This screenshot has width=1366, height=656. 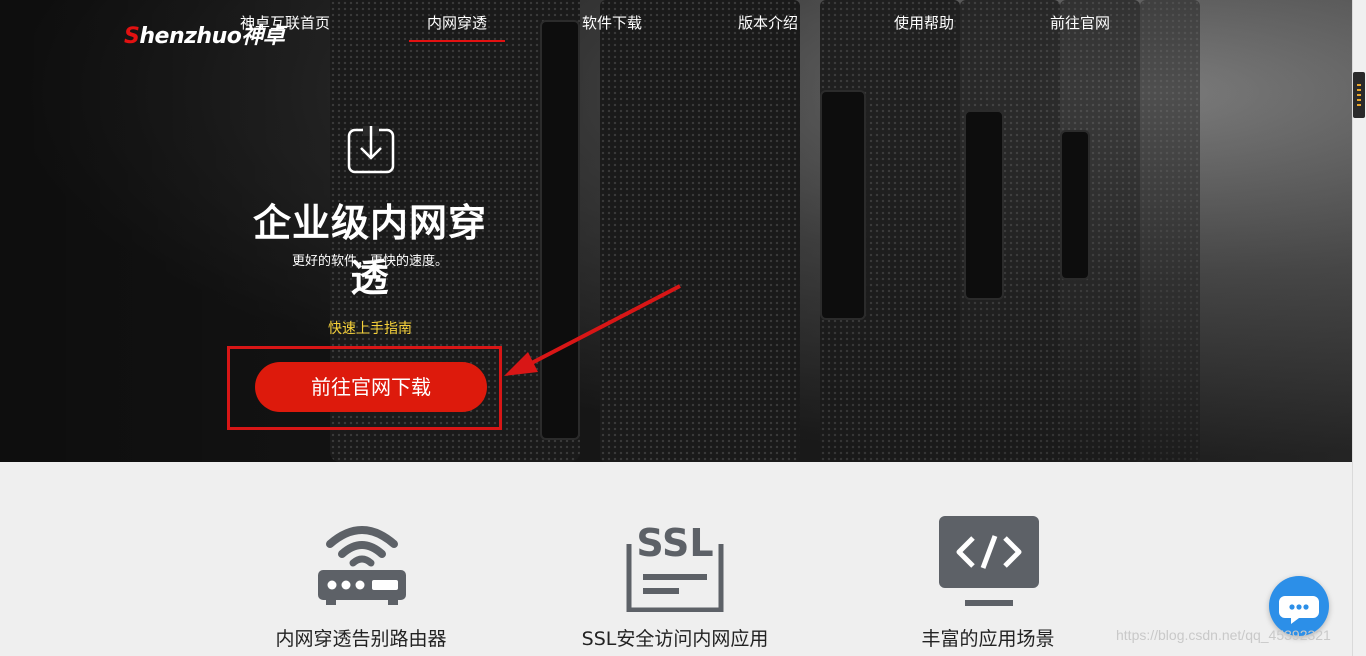 I want to click on ssl-certificate-icon: SSL, so click(x=675, y=566).